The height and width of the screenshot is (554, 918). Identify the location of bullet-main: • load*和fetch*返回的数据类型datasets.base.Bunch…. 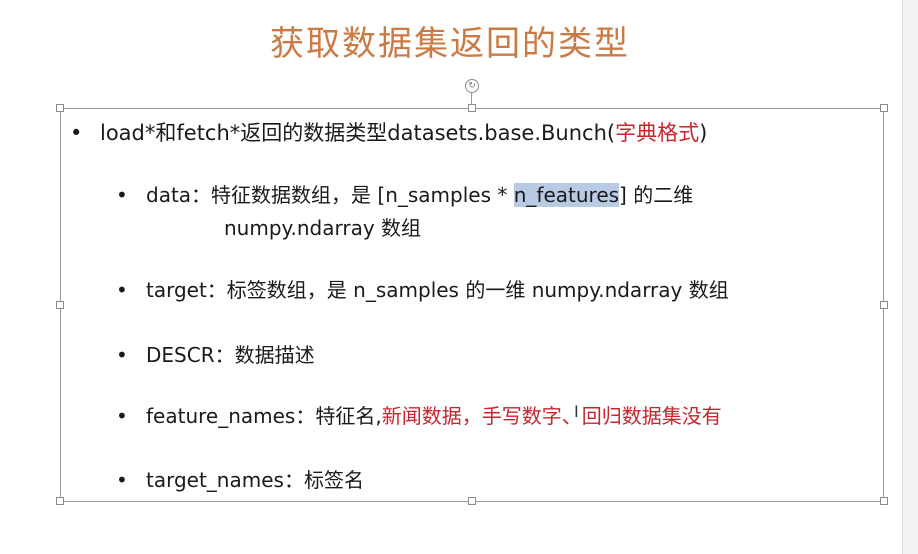
(389, 133).